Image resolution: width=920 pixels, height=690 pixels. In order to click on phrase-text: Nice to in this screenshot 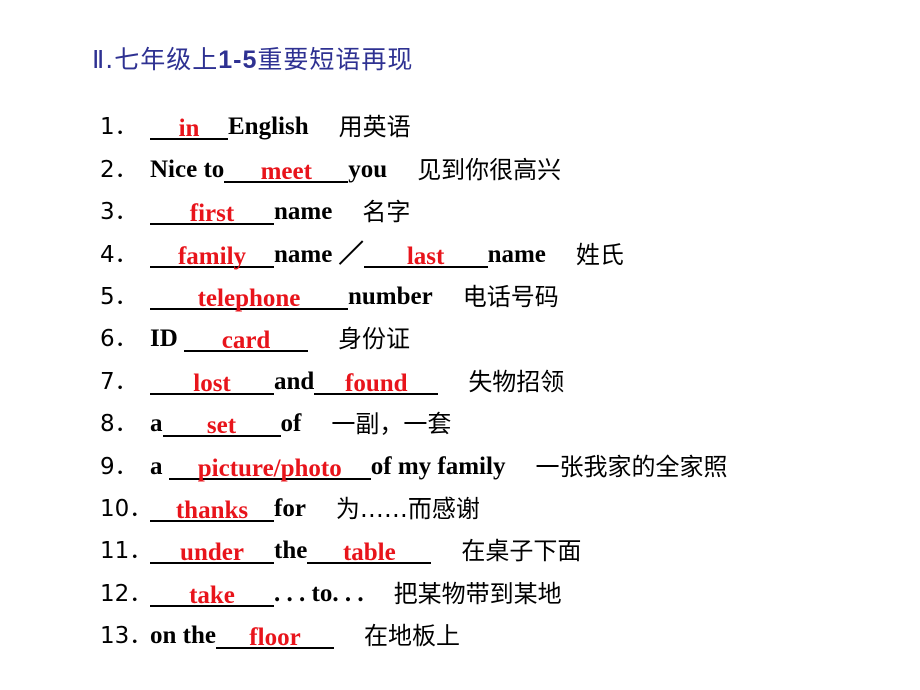, I will do `click(187, 169)`.